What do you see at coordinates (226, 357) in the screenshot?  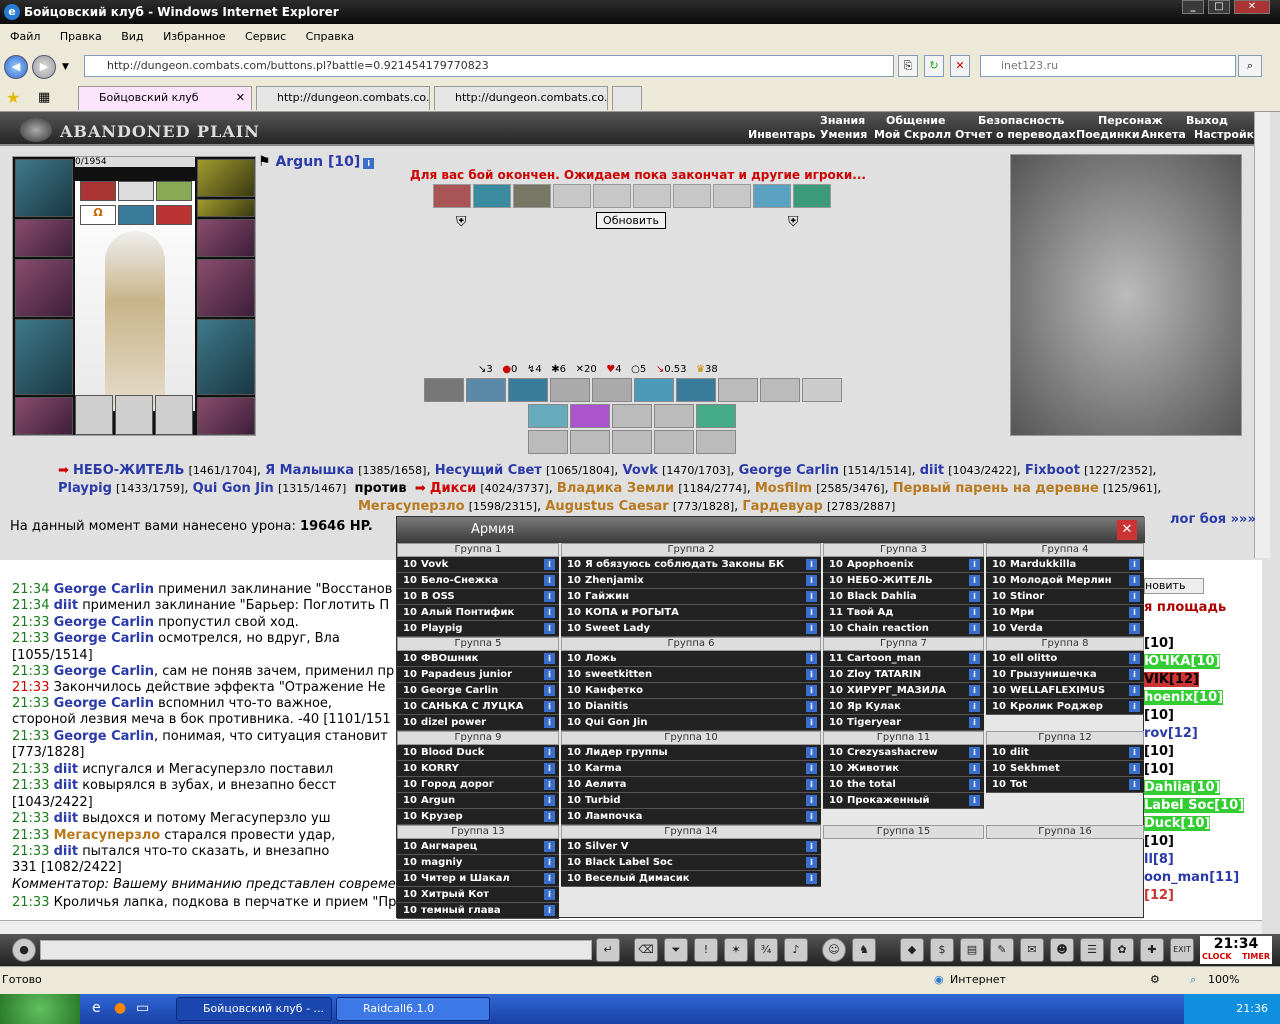 I see `pants-slot-icon` at bounding box center [226, 357].